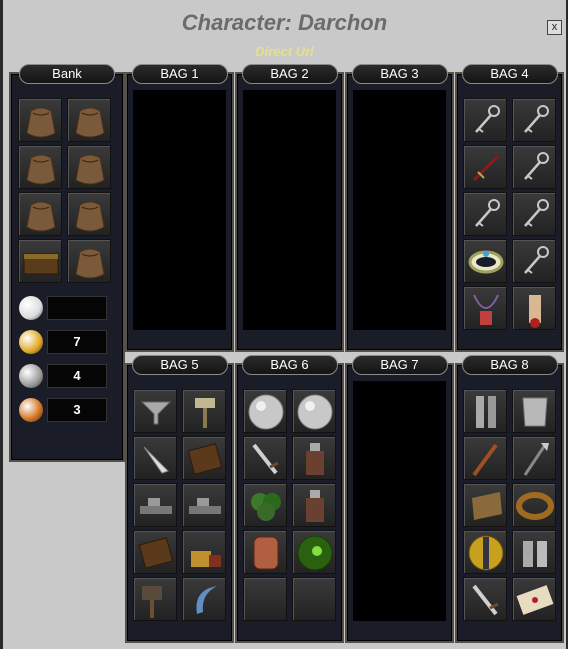 Image resolution: width=568 pixels, height=649 pixels. I want to click on bag-title: BAG 2, so click(289, 74).